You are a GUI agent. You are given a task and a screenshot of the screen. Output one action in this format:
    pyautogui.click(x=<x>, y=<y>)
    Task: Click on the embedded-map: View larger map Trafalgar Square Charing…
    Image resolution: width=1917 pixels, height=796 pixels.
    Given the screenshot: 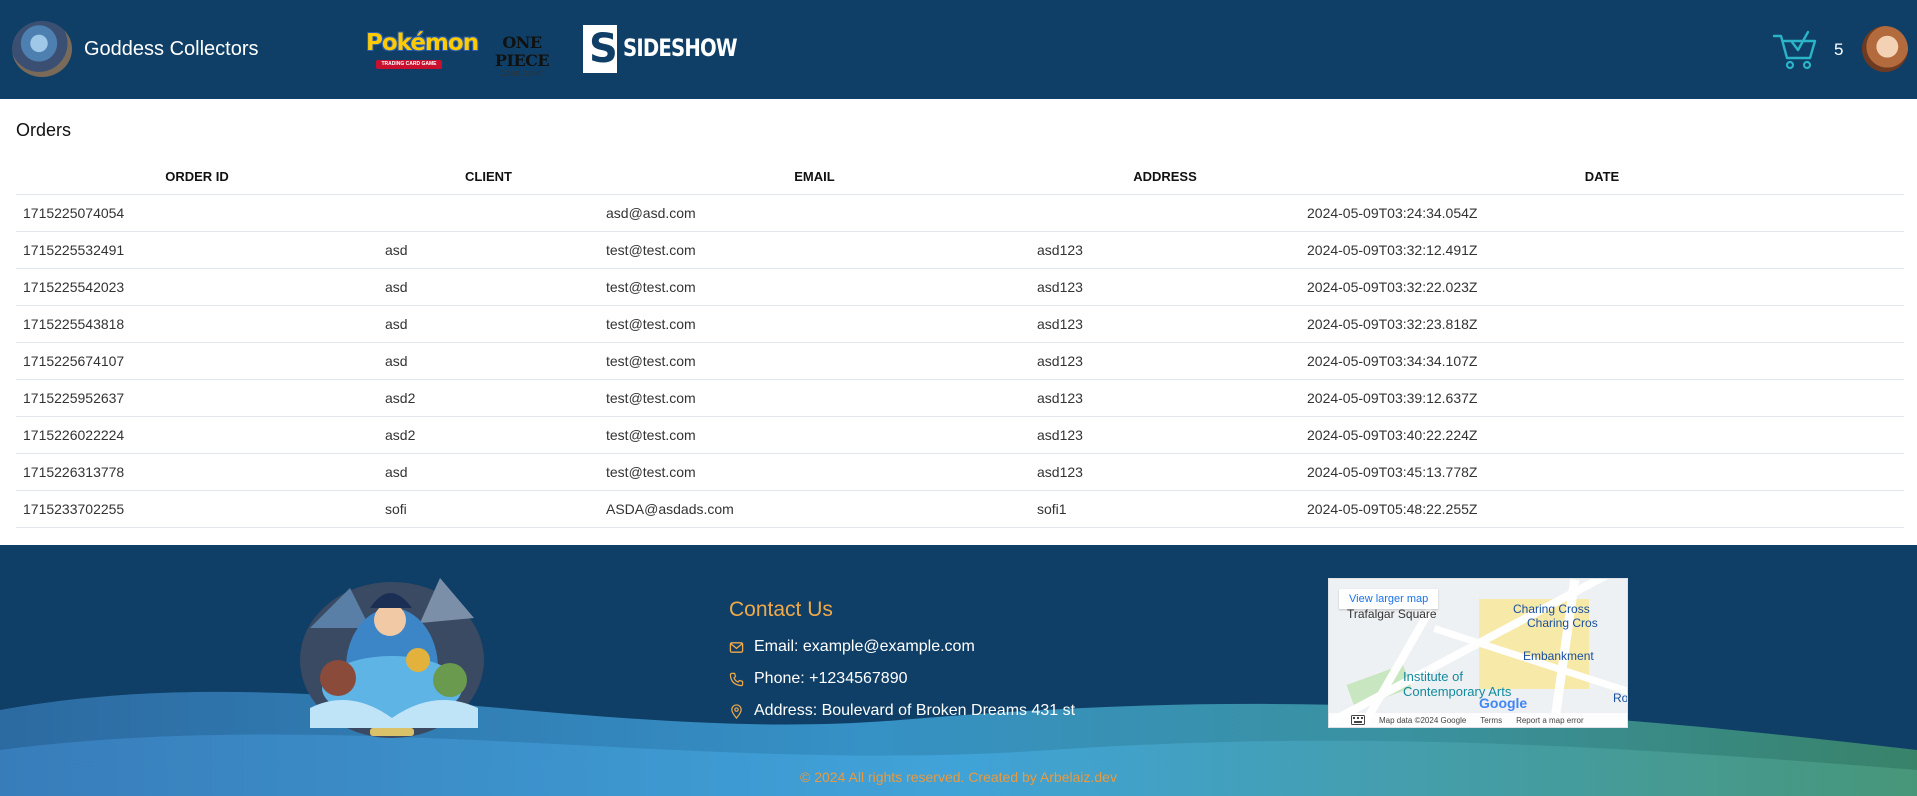 What is the action you would take?
    pyautogui.click(x=1478, y=653)
    